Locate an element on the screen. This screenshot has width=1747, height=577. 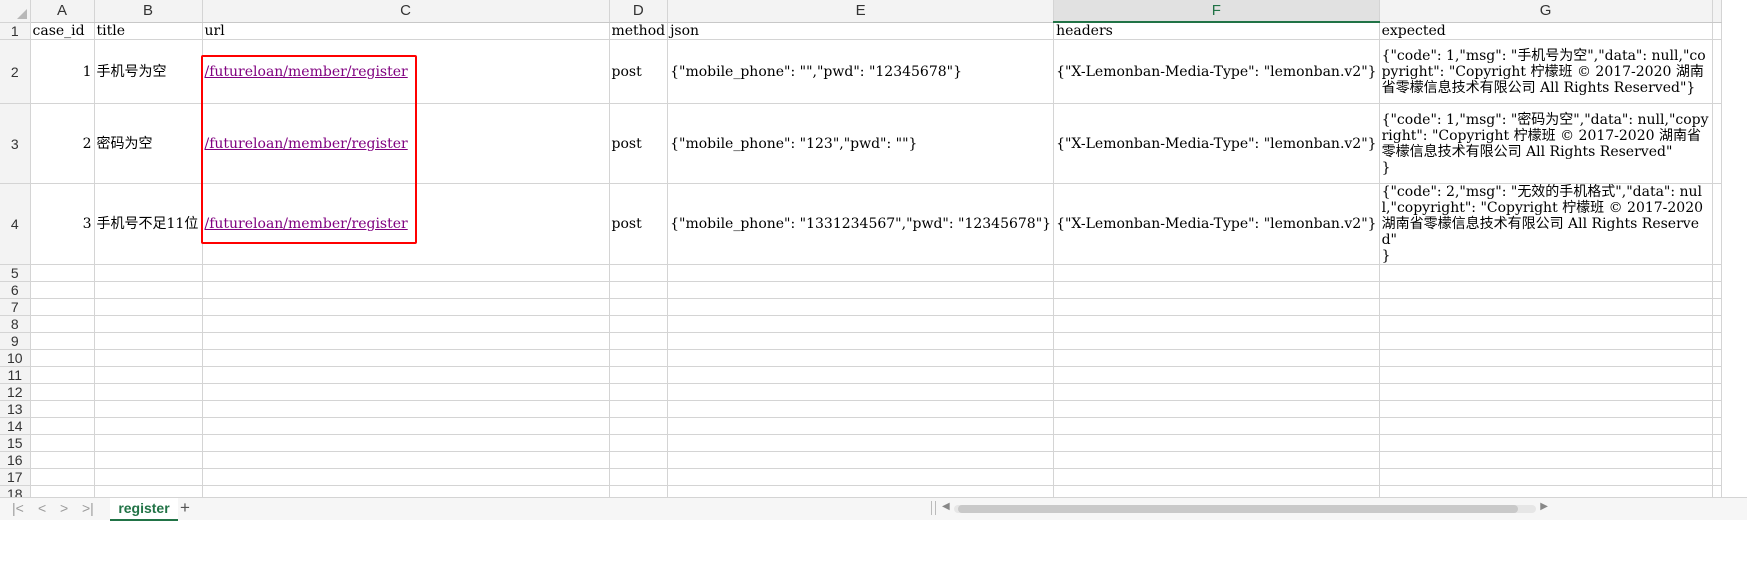
cell-headers: headers is located at coordinates (1216, 31).